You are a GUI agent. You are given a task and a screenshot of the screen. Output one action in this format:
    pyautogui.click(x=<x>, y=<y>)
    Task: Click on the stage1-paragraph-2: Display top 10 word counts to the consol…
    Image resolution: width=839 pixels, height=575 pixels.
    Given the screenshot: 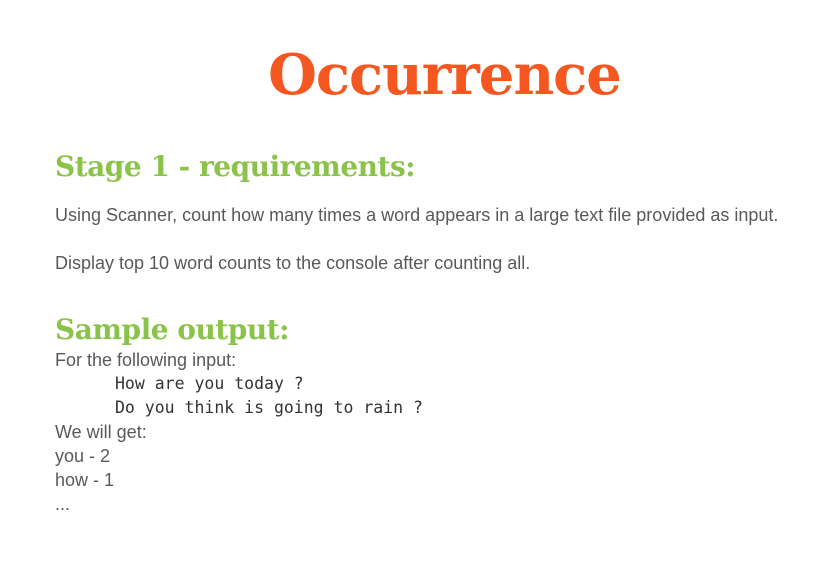 What is the action you would take?
    pyautogui.click(x=293, y=263)
    